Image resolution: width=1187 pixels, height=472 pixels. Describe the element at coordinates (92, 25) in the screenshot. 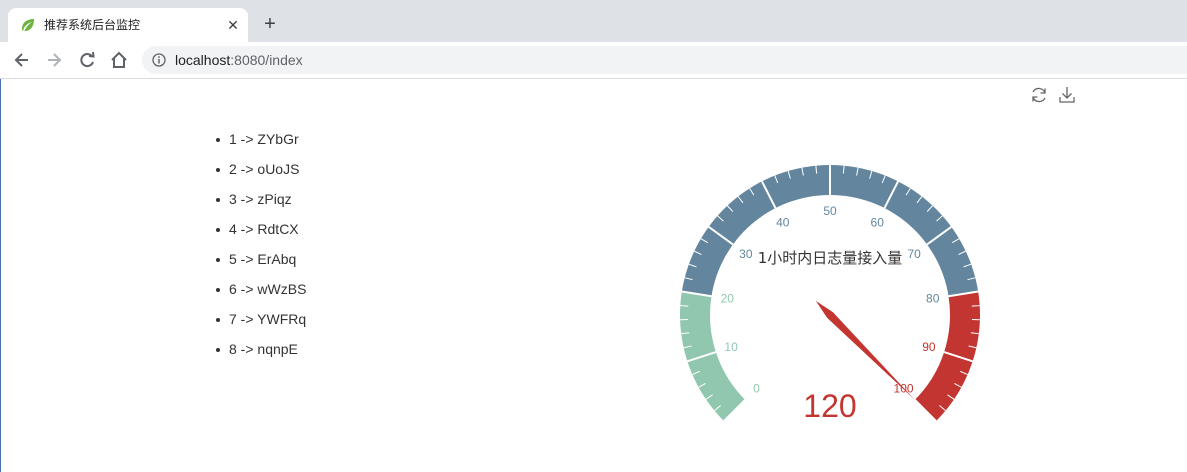

I see `tab-title: 推荐系统后台监控` at that location.